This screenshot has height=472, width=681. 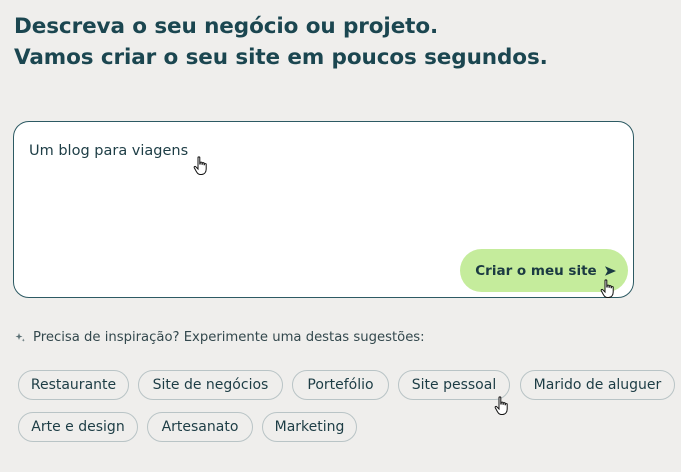 I want to click on create-site-button: Criar o meu site, so click(x=544, y=270).